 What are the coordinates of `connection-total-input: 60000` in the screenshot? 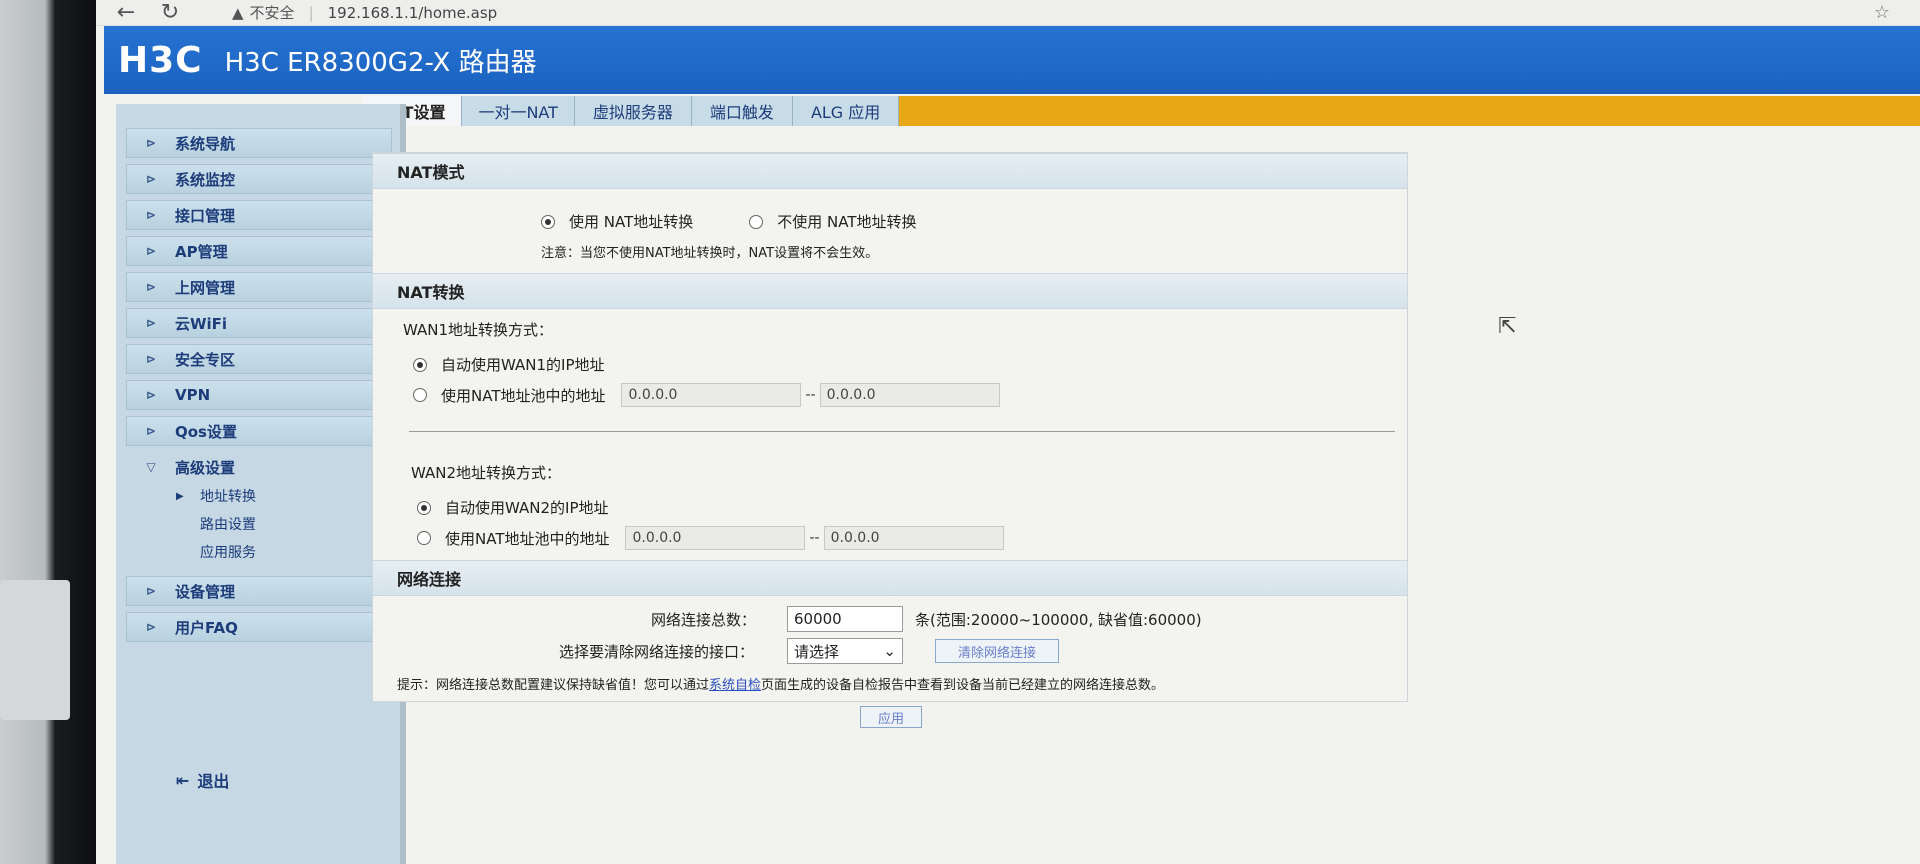 It's located at (845, 619).